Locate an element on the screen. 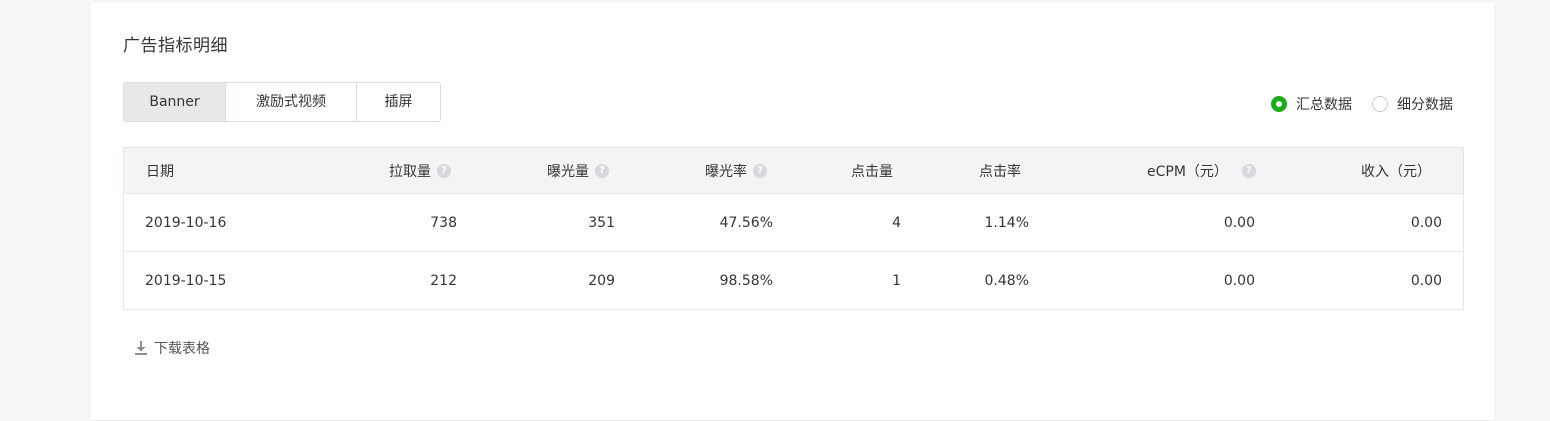 The height and width of the screenshot is (421, 1550). header-impression-rate: 曝光率? is located at coordinates (736, 170).